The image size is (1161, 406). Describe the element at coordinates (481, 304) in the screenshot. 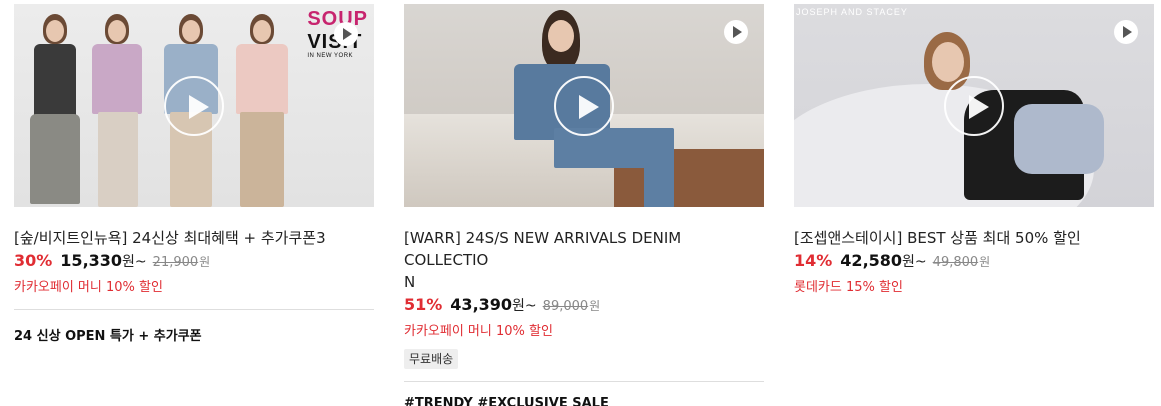

I see `sale-price: 43,390` at that location.